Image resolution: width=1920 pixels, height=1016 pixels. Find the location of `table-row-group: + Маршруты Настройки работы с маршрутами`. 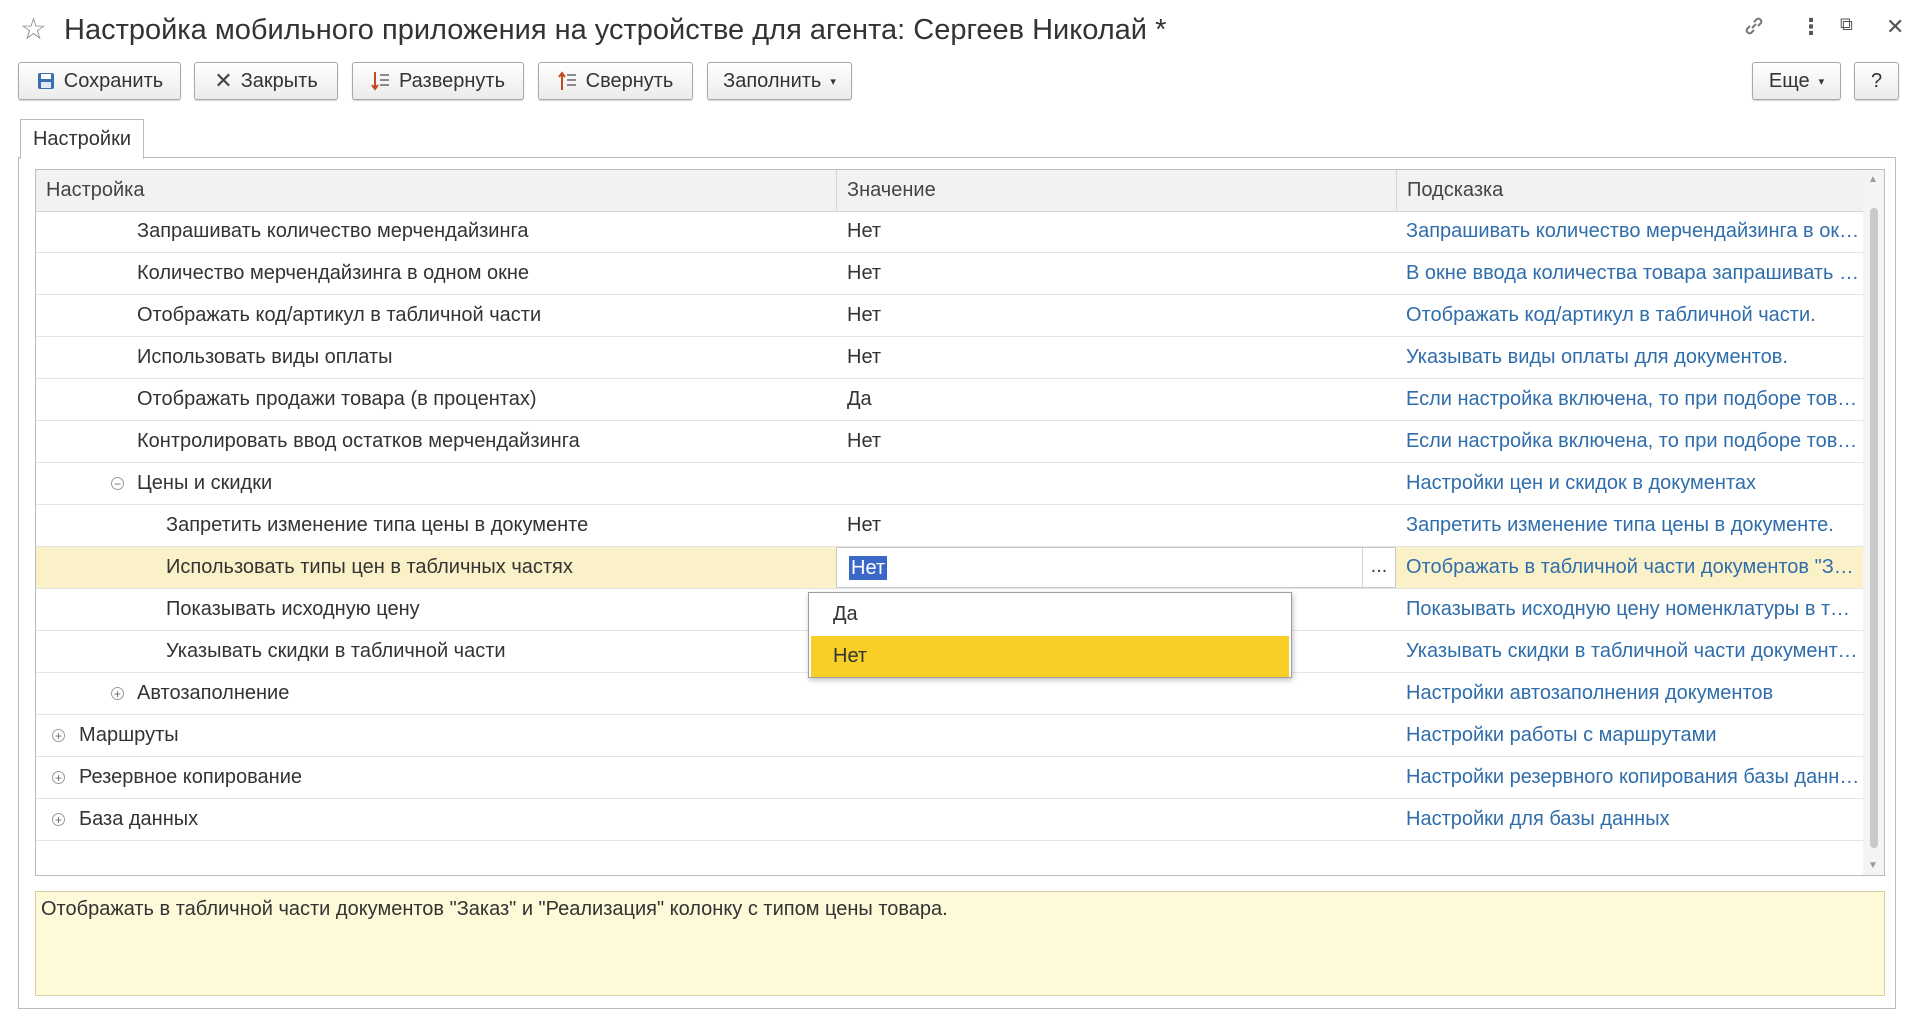

table-row-group: + Маршруты Настройки работы с маршрутами is located at coordinates (950, 736).